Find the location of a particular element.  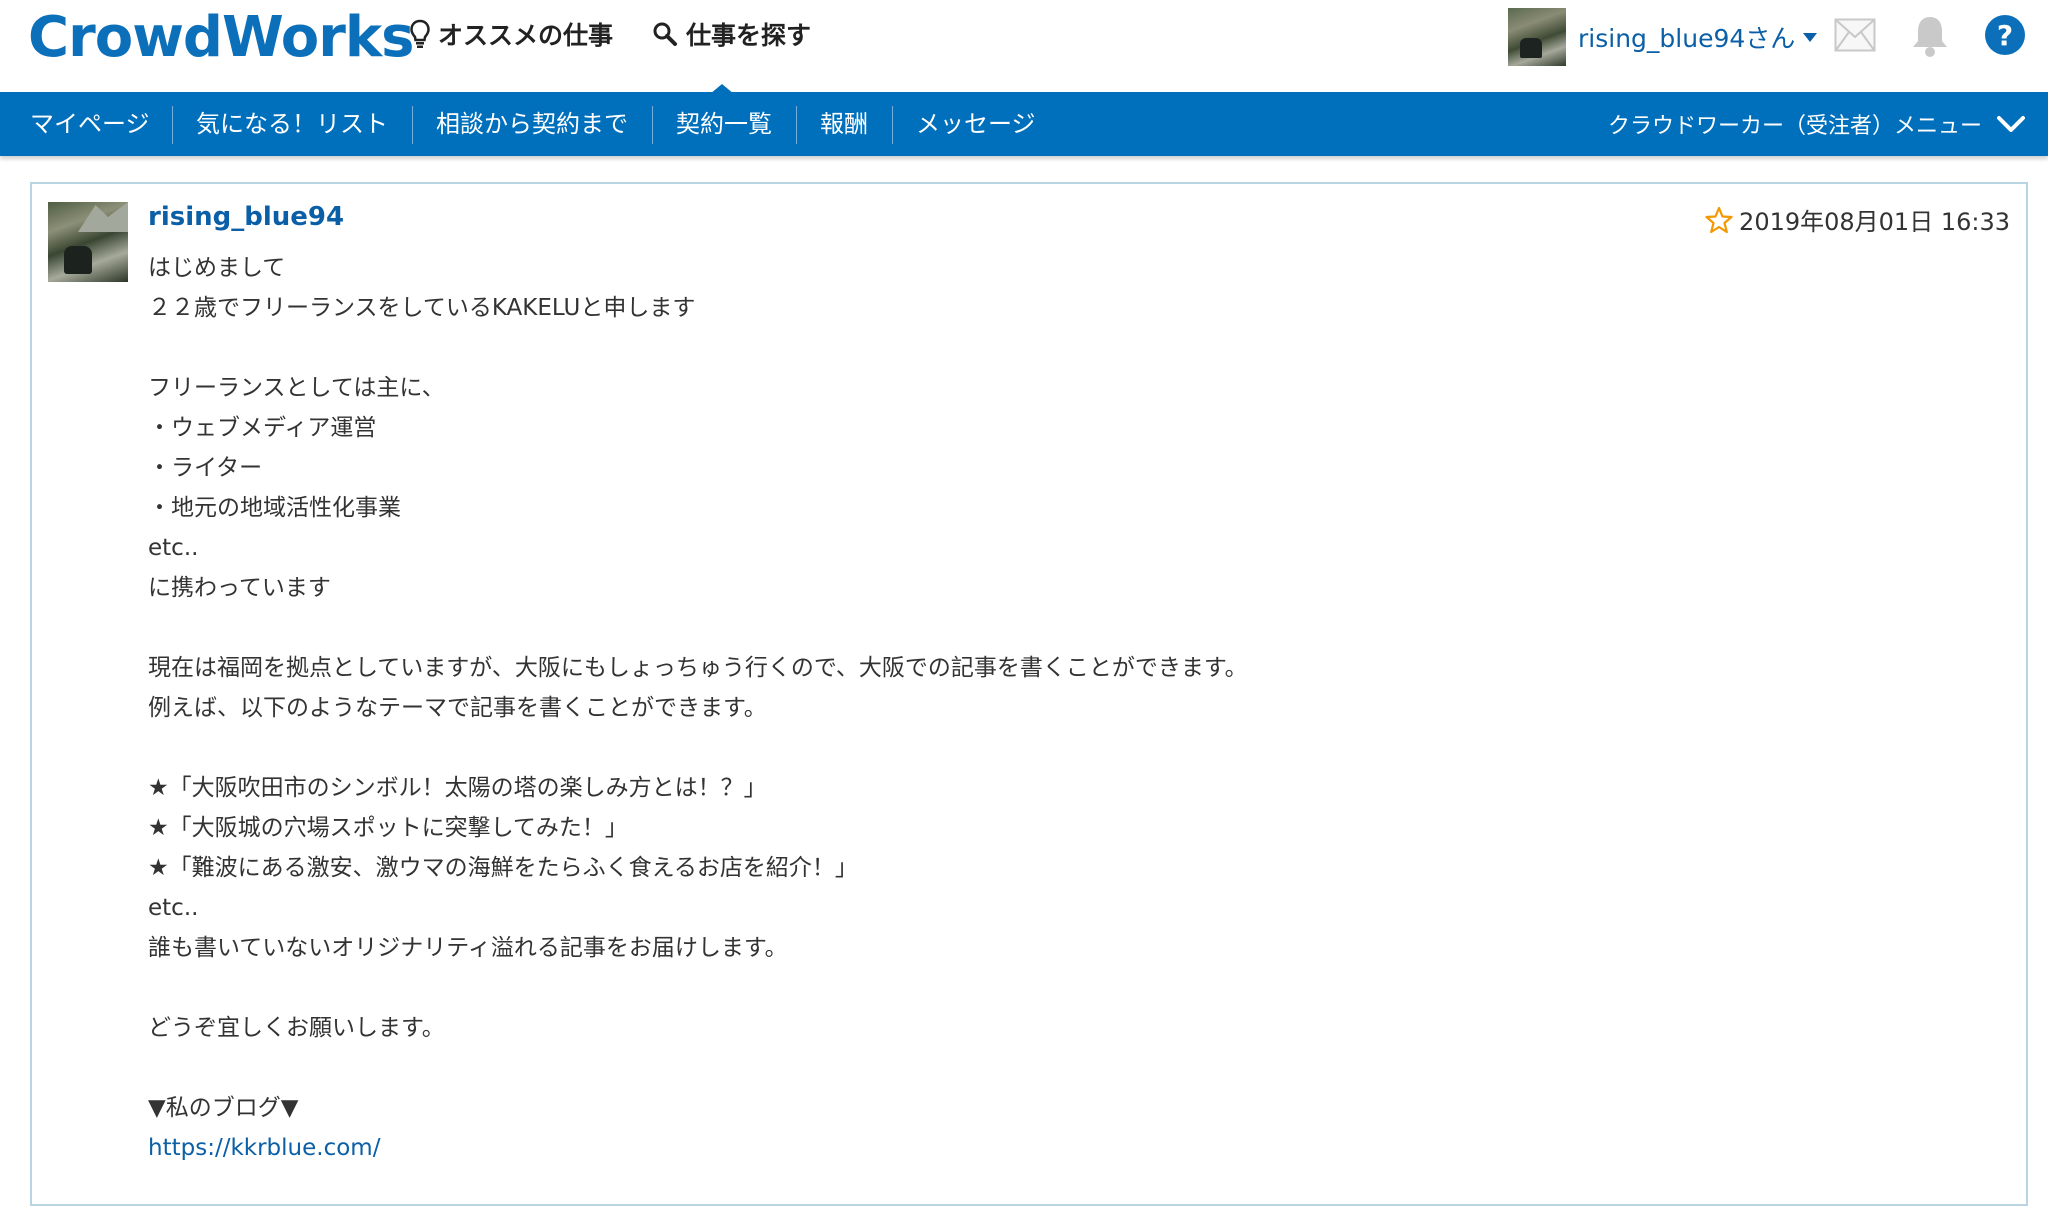

worker-menu-toggle: クラウドワーカー（受注者）メニュー is located at coordinates (1817, 124).